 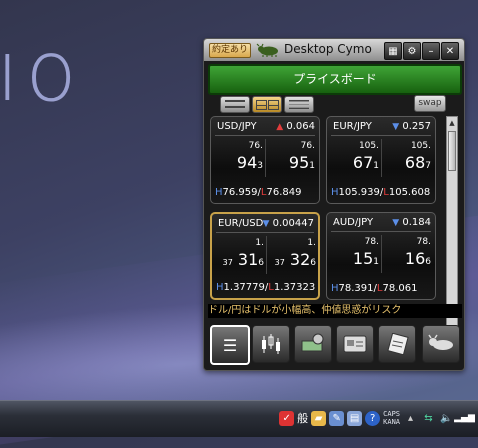 I want to click on caps-kana-indicator: CAPS KANA, so click(x=391, y=418).